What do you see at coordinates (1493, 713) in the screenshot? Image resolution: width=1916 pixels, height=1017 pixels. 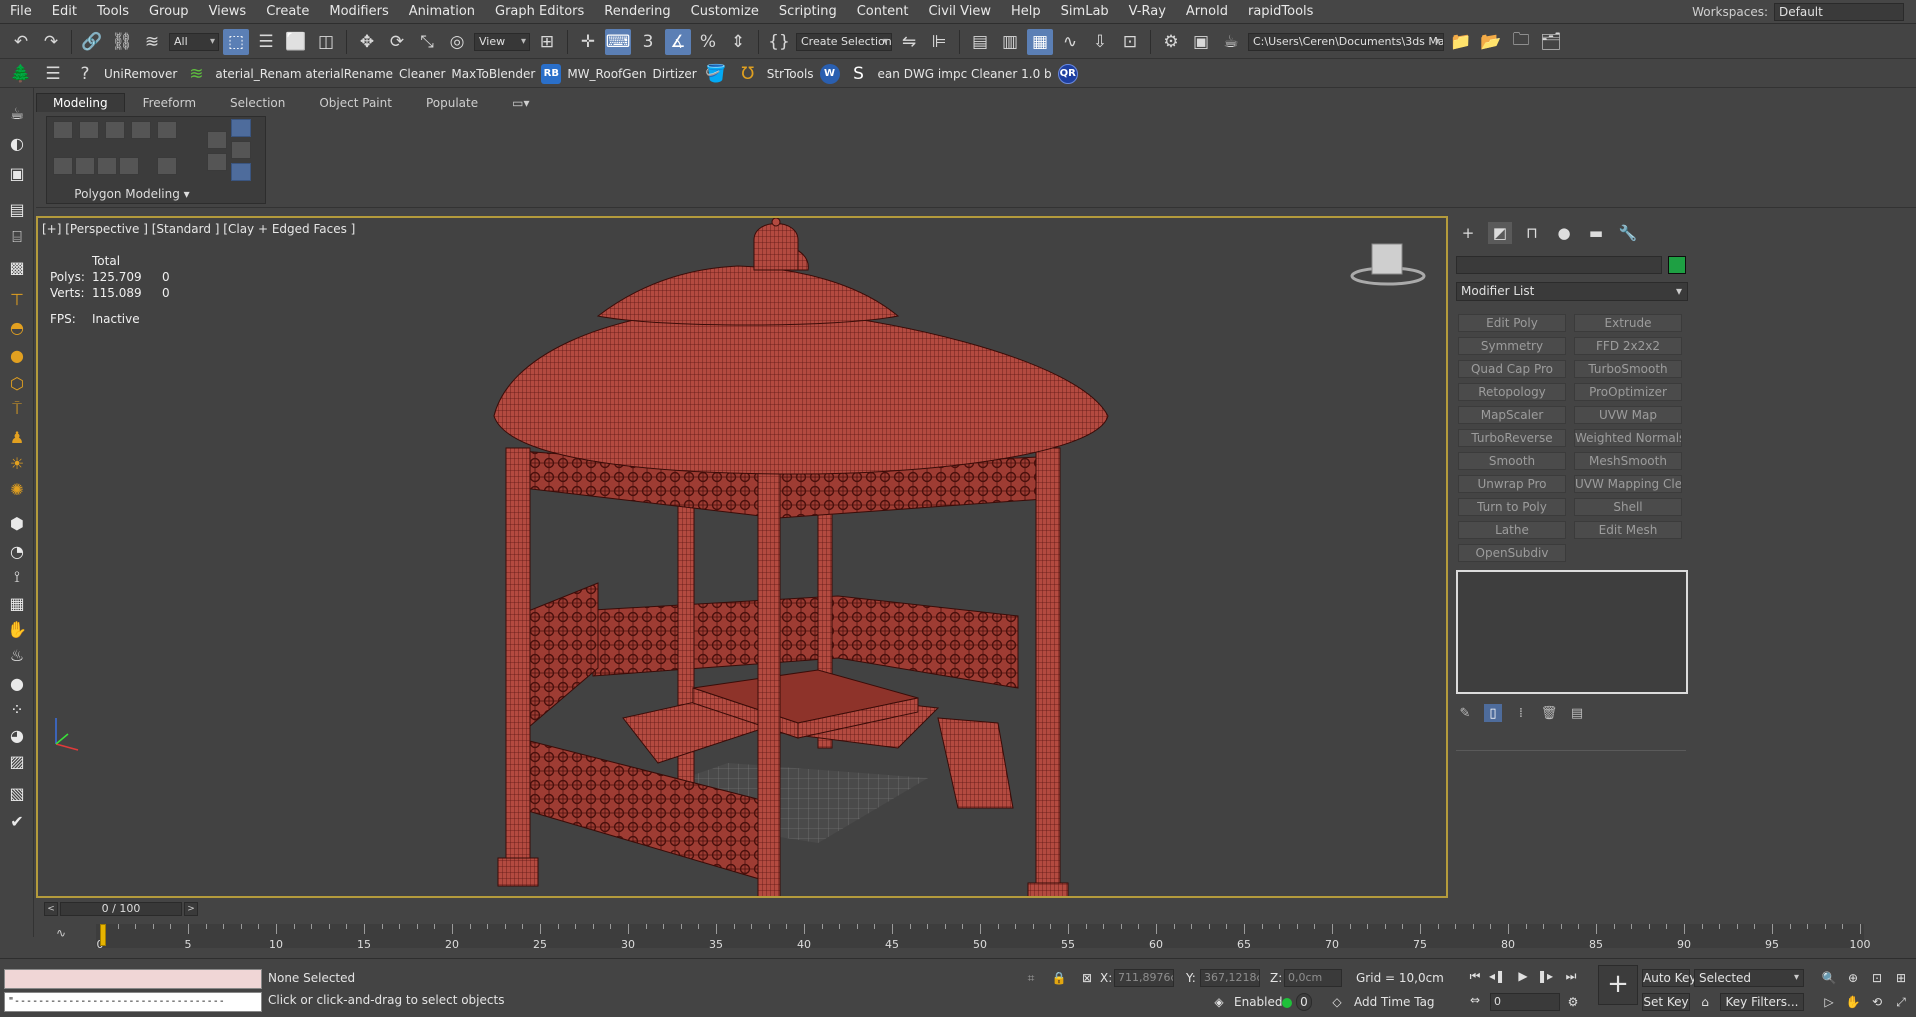 I see `show-end-result-icon: ▯` at bounding box center [1493, 713].